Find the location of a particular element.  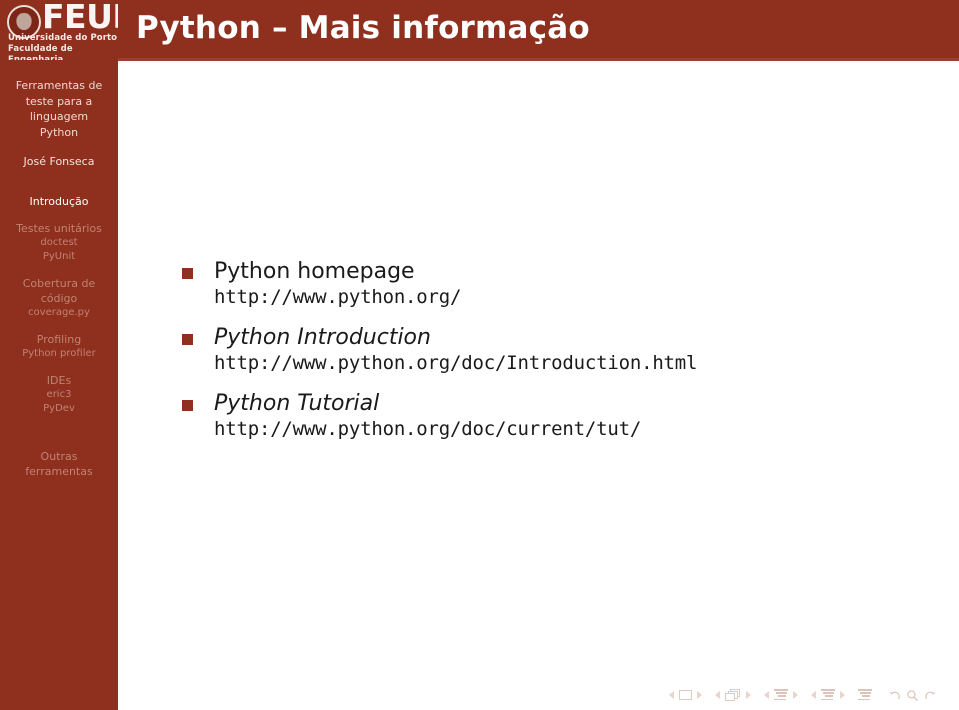

toc-section-introducao: Introdução is located at coordinates (59, 201).